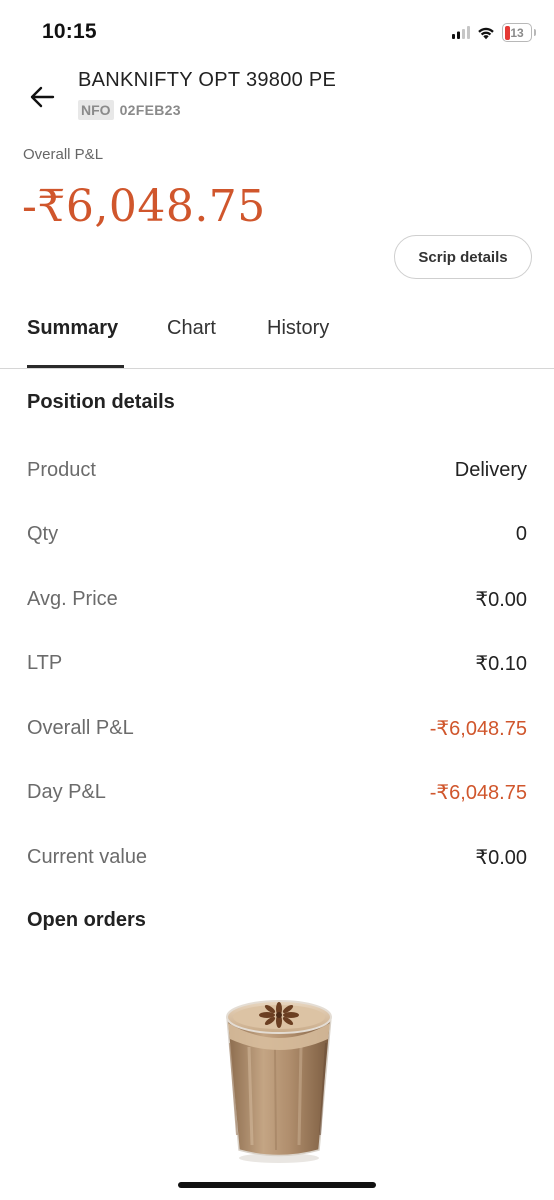  I want to click on detail-label: Product, so click(61, 469).